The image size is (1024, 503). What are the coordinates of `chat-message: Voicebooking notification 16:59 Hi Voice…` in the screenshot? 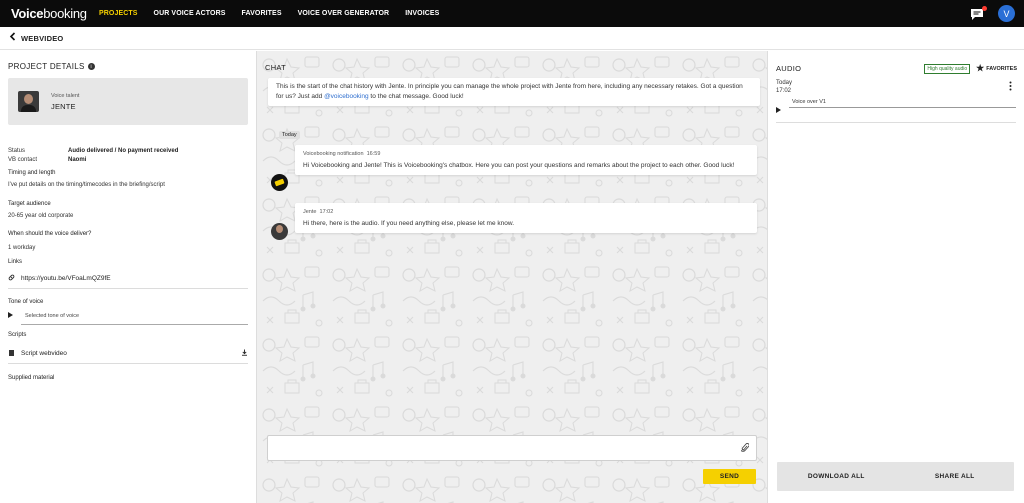 It's located at (526, 160).